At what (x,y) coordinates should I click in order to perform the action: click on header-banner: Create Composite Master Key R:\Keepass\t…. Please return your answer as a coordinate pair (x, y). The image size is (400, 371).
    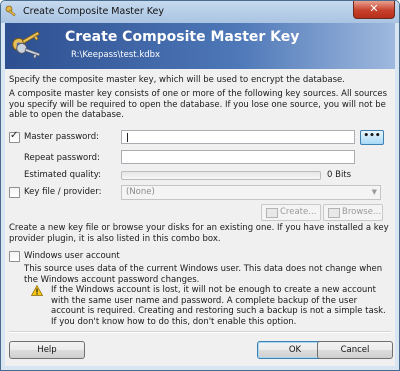
    Looking at the image, I should click on (200, 46).